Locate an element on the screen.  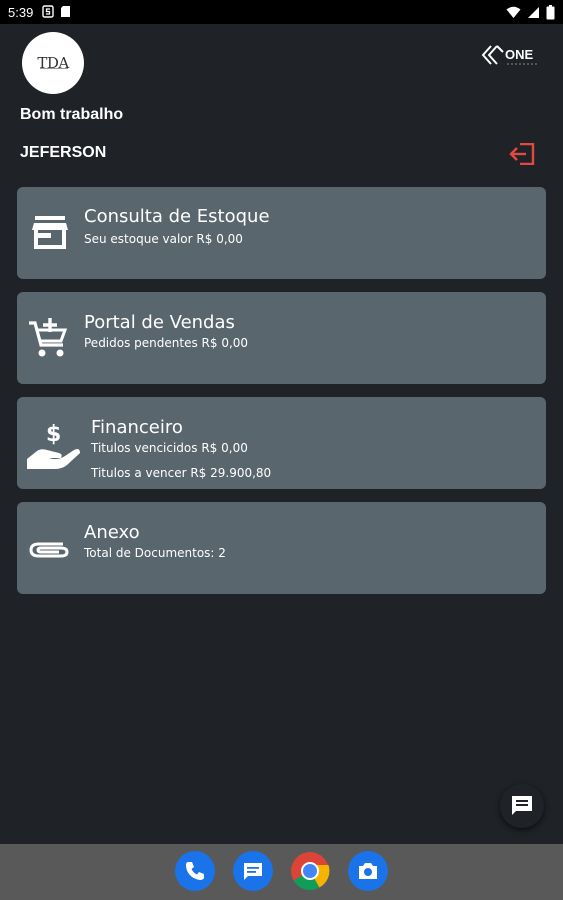
chat-icon is located at coordinates (522, 805).